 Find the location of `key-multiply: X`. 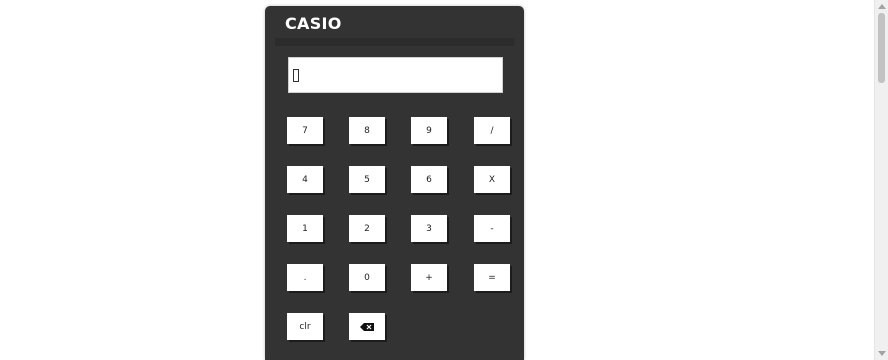

key-multiply: X is located at coordinates (492, 179).